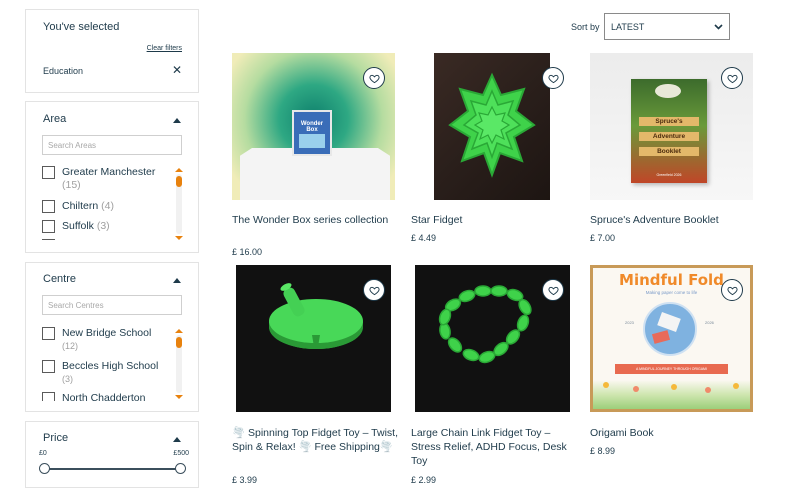 This screenshot has height=500, width=800. I want to click on product-image-text: A MINDFUL JOURNEY THROUGH ORIGAMI, so click(671, 369).